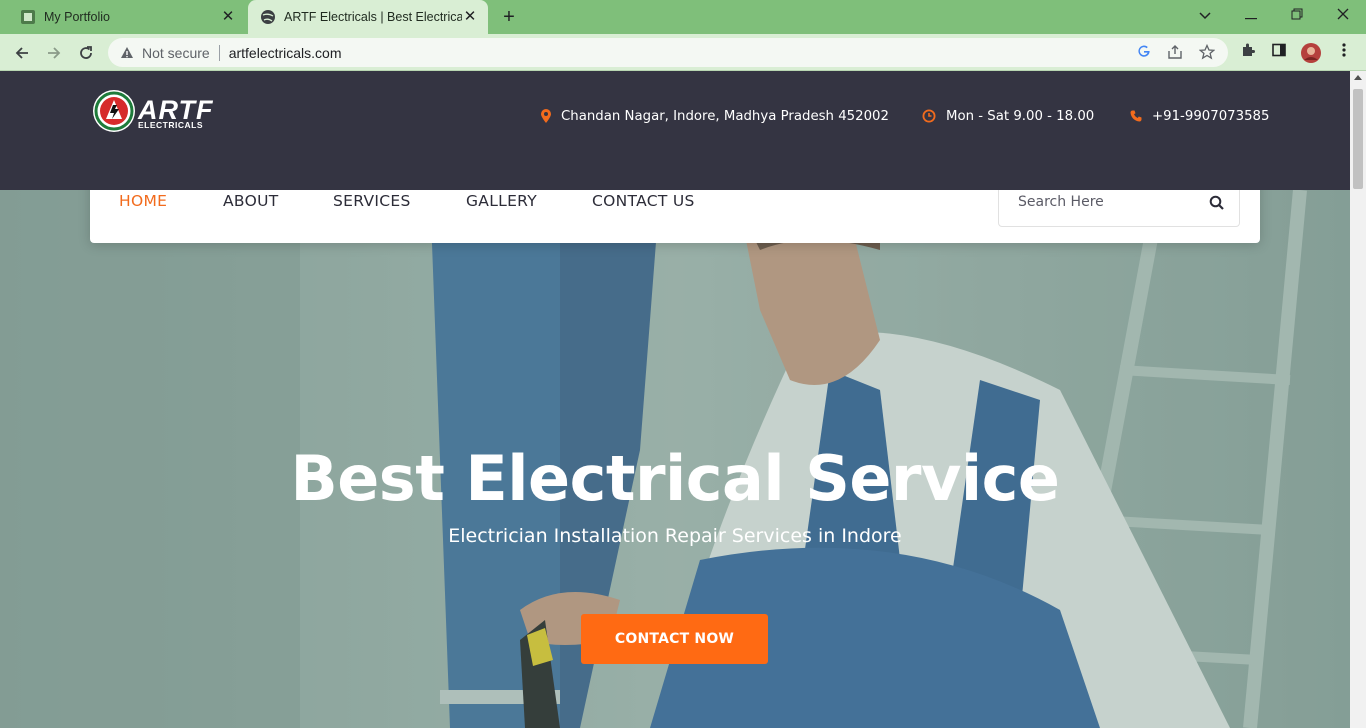 Image resolution: width=1366 pixels, height=728 pixels. I want to click on portfolio-favicon-icon, so click(28, 17).